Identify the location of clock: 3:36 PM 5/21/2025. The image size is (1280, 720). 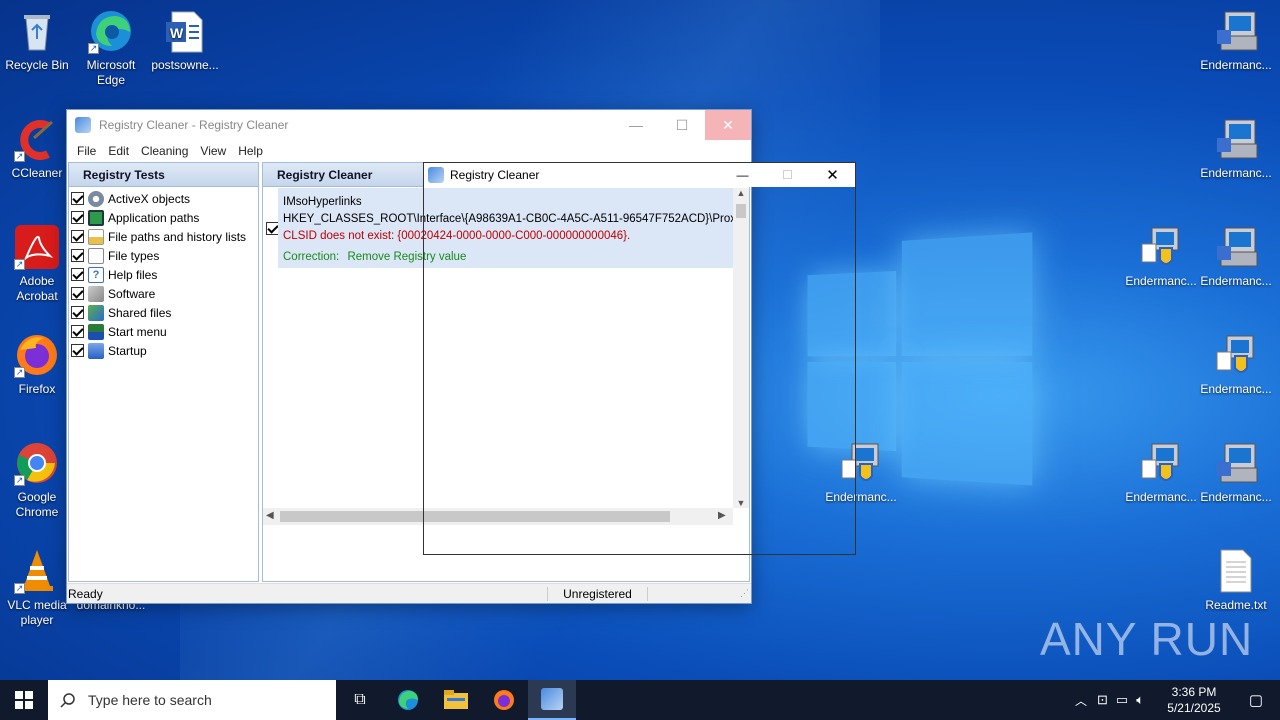
(1194, 700).